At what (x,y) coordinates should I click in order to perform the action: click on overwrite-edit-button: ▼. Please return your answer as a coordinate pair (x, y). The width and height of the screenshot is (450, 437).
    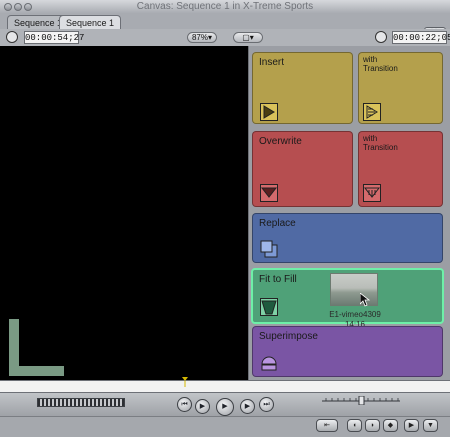
    Looking at the image, I should click on (430, 425).